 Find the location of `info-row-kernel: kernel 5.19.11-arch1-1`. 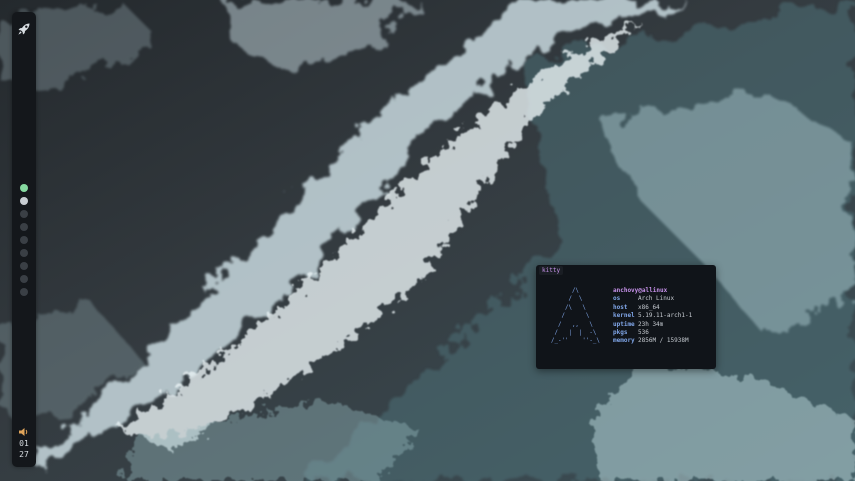

info-row-kernel: kernel 5.19.11-arch1-1 is located at coordinates (652, 316).